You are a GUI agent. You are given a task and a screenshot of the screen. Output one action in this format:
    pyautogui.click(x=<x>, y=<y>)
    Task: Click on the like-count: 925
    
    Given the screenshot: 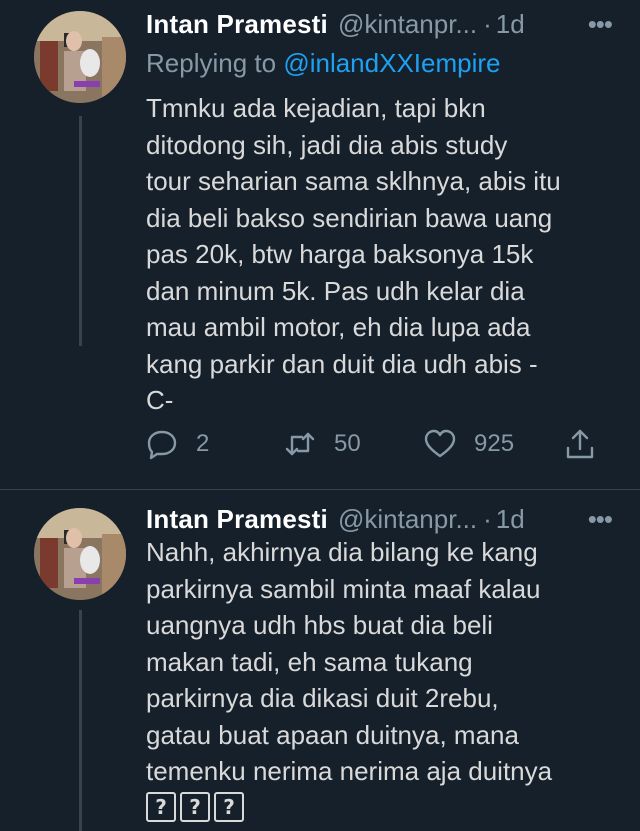 What is the action you would take?
    pyautogui.click(x=494, y=443)
    